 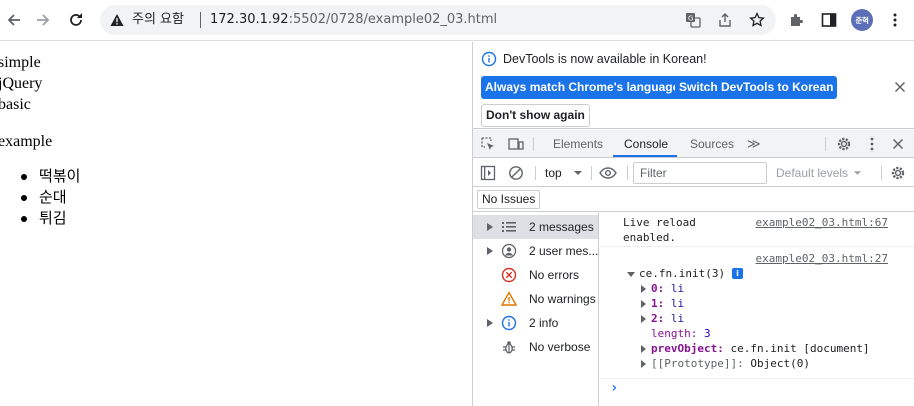 I want to click on console-toolbar: top Filter Default levels, so click(x=693, y=173).